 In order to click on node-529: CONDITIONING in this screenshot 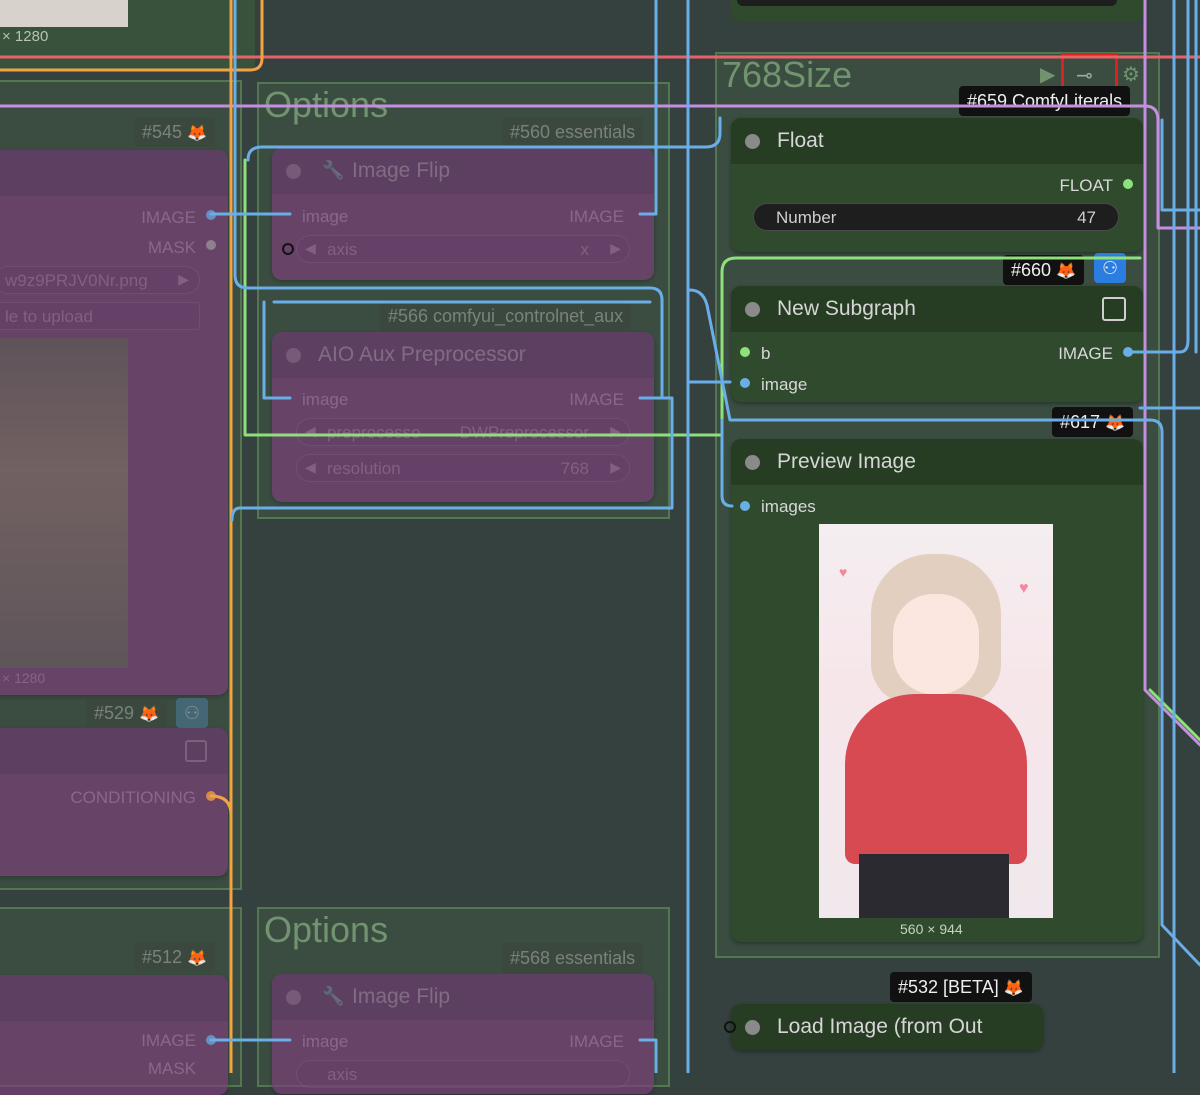, I will do `click(114, 802)`.